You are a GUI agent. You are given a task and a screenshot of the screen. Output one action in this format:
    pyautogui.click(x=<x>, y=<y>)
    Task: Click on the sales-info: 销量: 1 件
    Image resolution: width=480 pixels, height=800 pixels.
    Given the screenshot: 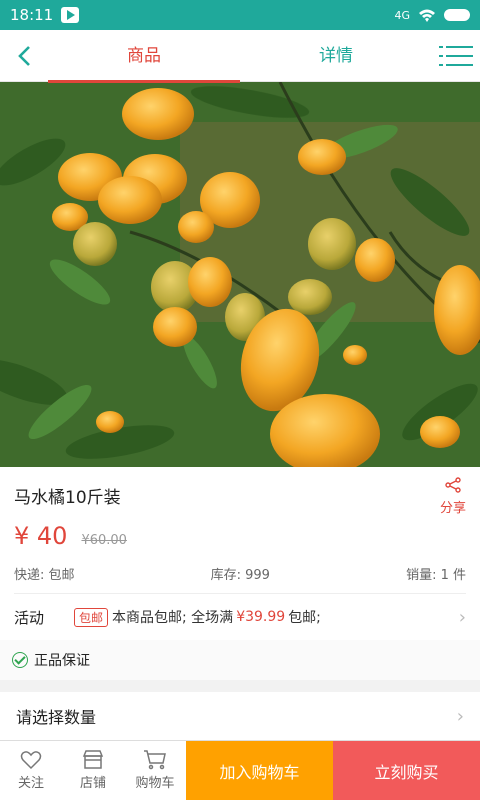 What is the action you would take?
    pyautogui.click(x=436, y=575)
    